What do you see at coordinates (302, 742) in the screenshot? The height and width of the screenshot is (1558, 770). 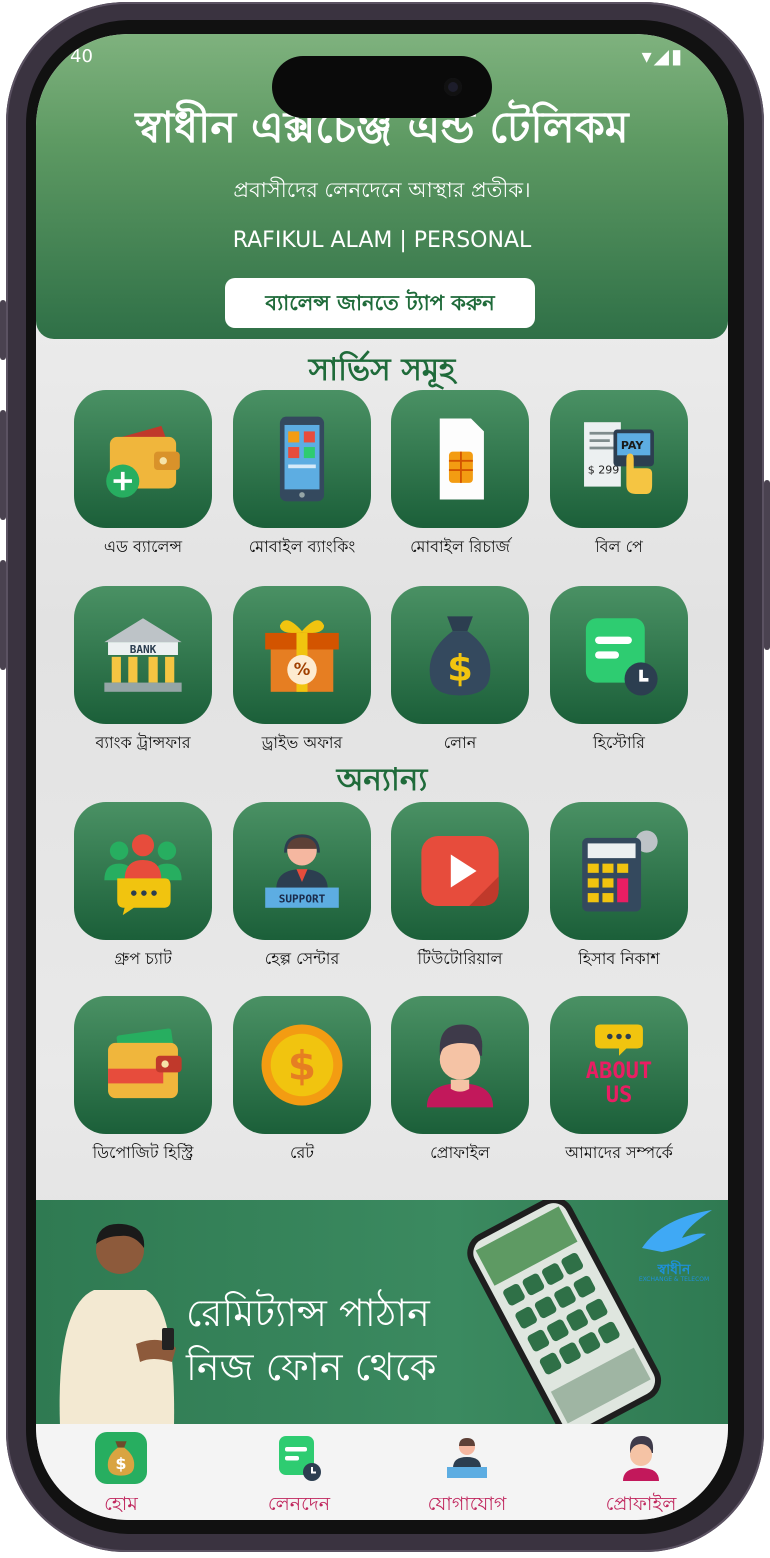 I see `tile-label: ড্রাইভ অফার` at bounding box center [302, 742].